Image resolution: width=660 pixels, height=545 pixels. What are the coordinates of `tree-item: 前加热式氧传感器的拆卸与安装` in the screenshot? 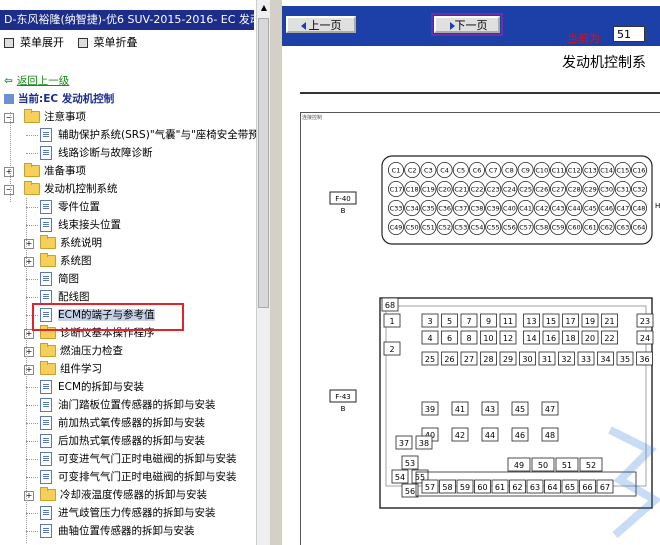 It's located at (122, 423).